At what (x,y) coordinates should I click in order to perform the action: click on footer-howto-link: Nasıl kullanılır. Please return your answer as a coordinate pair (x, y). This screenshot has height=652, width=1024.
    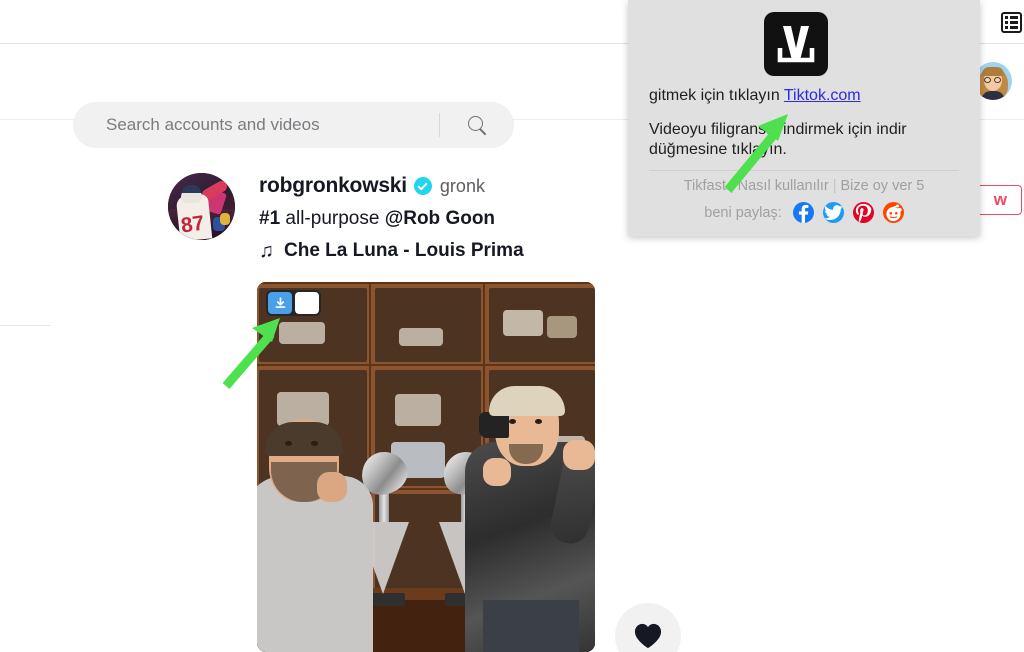
    Looking at the image, I should click on (783, 186).